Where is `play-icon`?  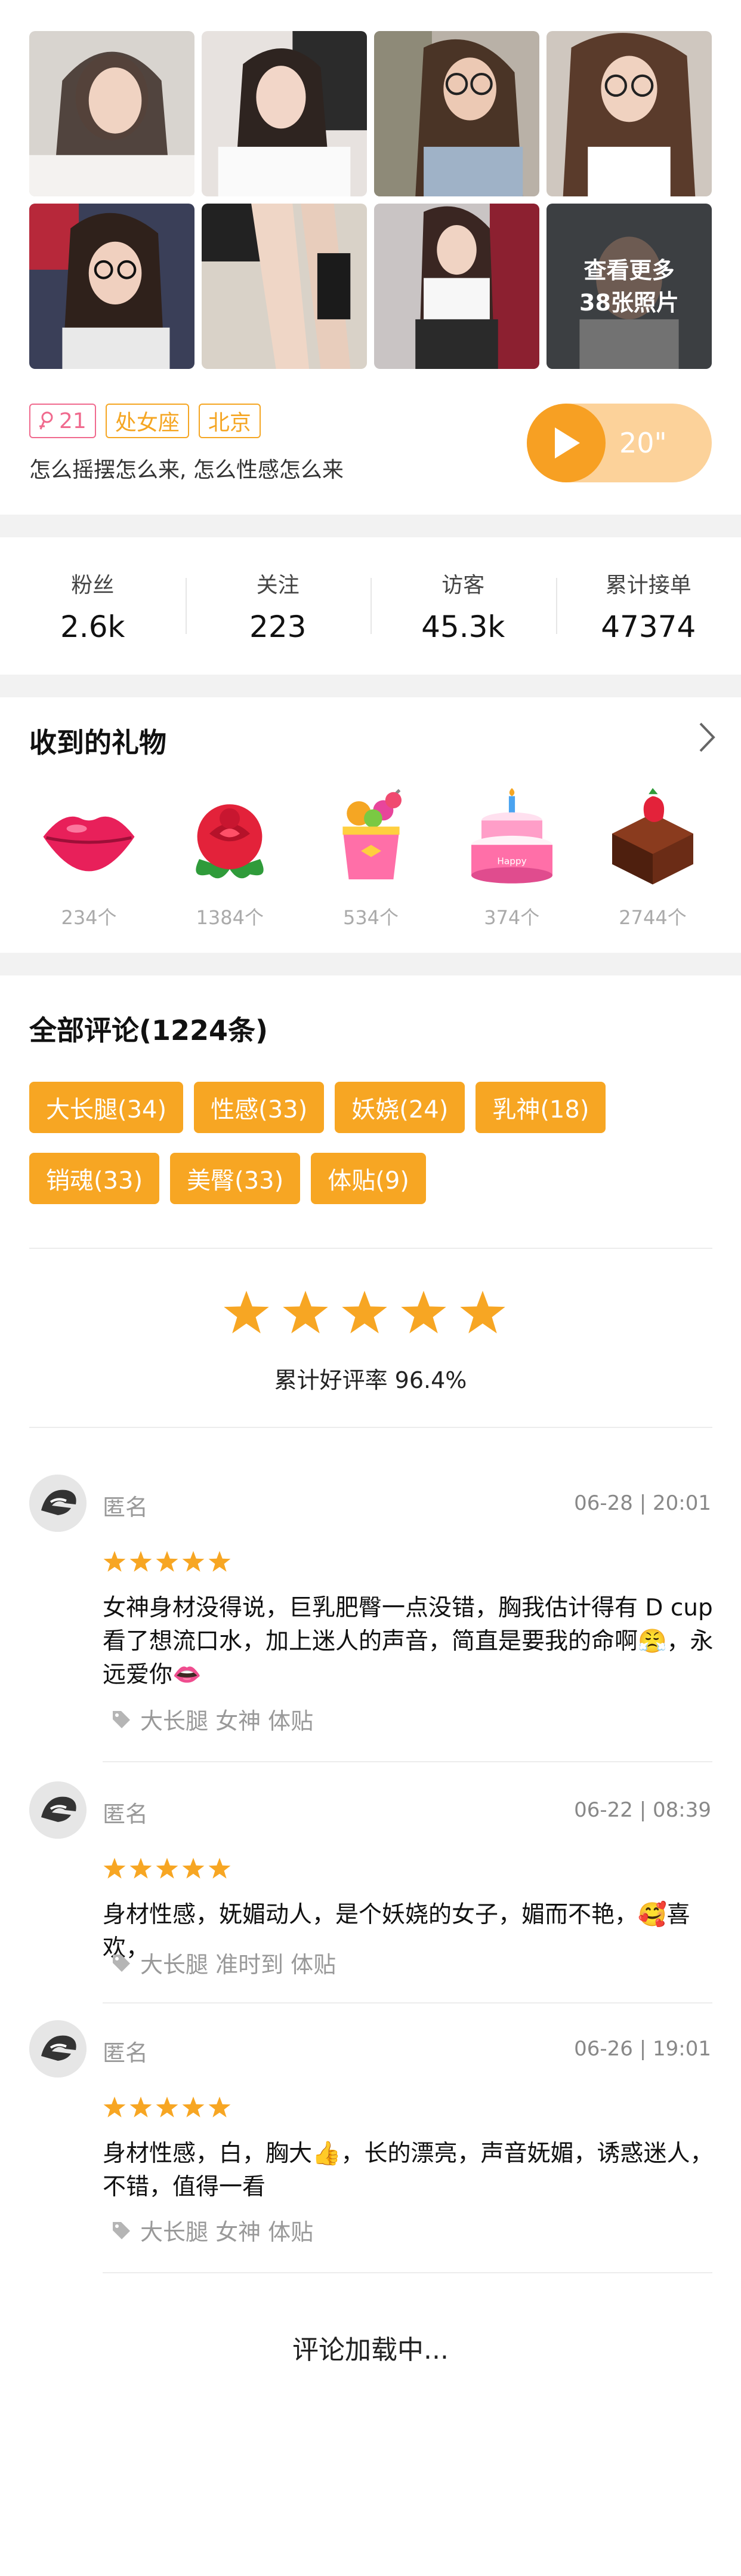 play-icon is located at coordinates (566, 443).